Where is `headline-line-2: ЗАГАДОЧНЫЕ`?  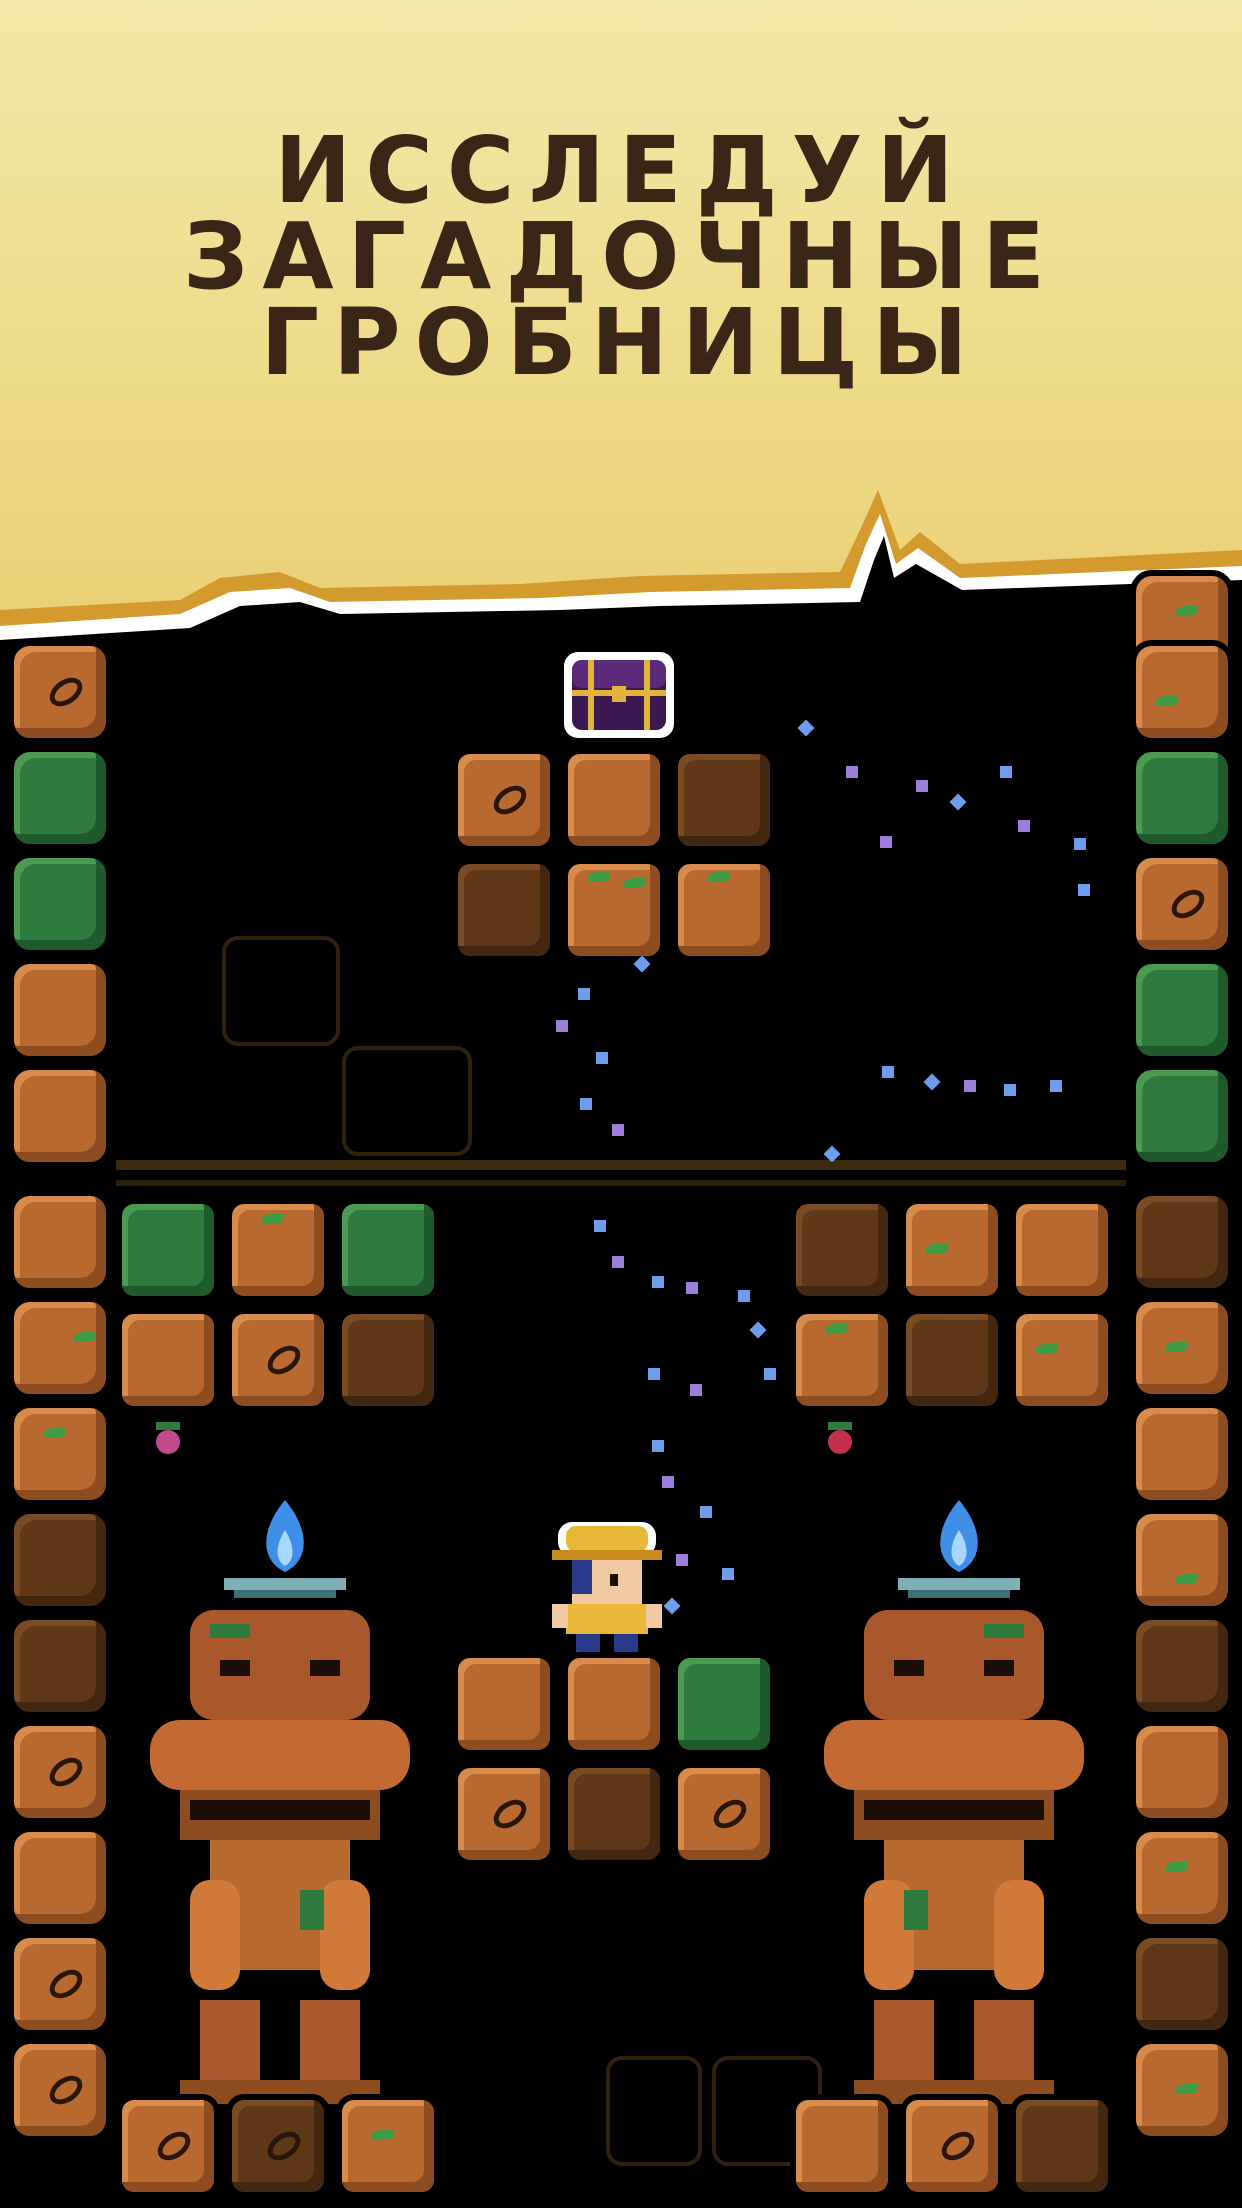
headline-line-2: ЗАГАДОЧНЫЕ is located at coordinates (621, 256).